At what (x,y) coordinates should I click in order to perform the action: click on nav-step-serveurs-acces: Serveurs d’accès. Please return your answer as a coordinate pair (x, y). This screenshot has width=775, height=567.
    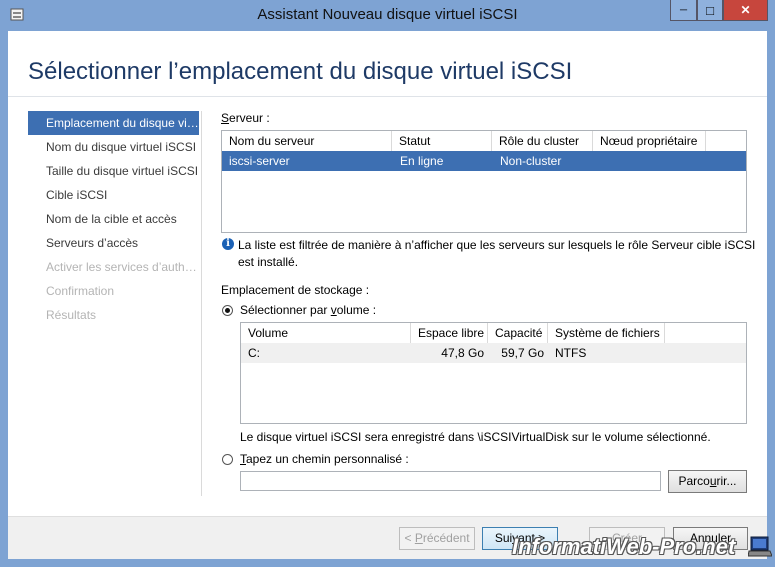
    Looking at the image, I should click on (113, 243).